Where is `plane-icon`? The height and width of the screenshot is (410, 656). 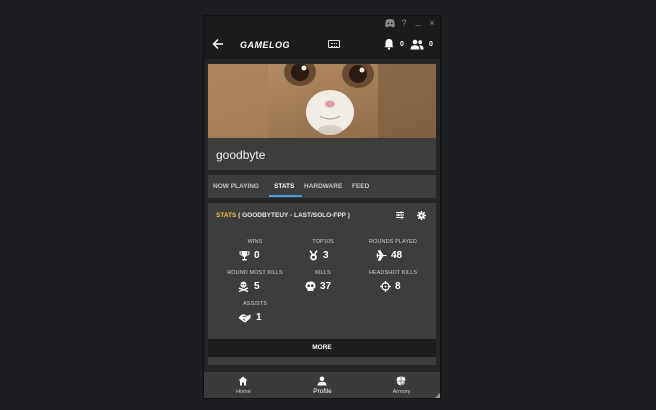
plane-icon is located at coordinates (381, 255).